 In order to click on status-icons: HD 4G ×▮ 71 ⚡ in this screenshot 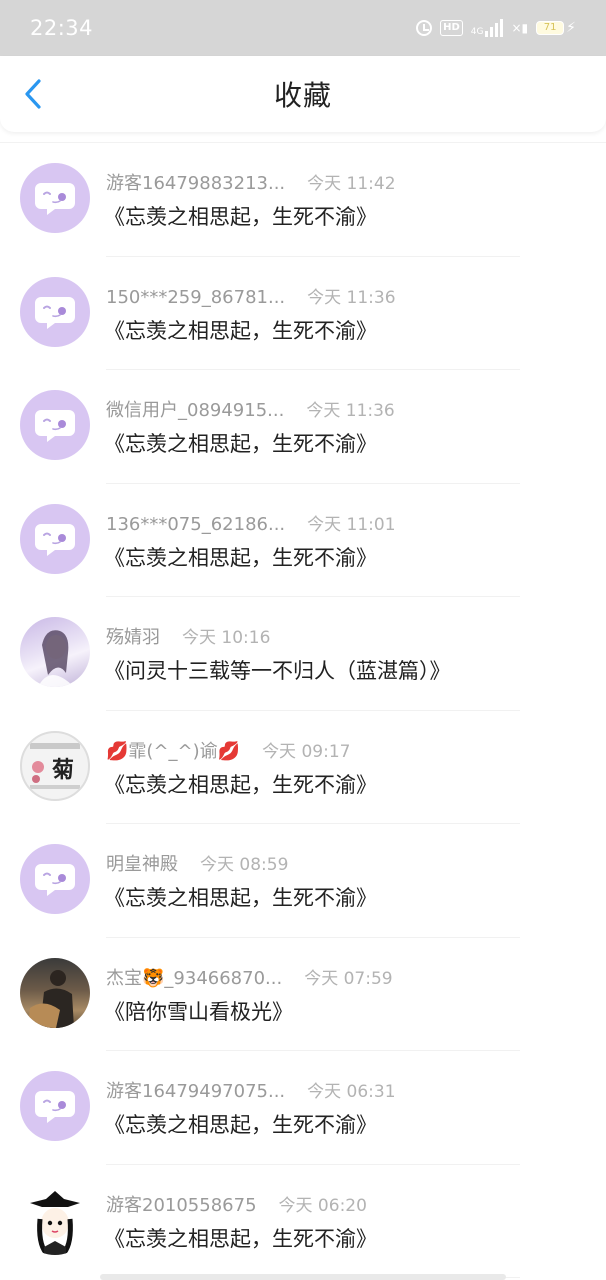, I will do `click(496, 28)`.